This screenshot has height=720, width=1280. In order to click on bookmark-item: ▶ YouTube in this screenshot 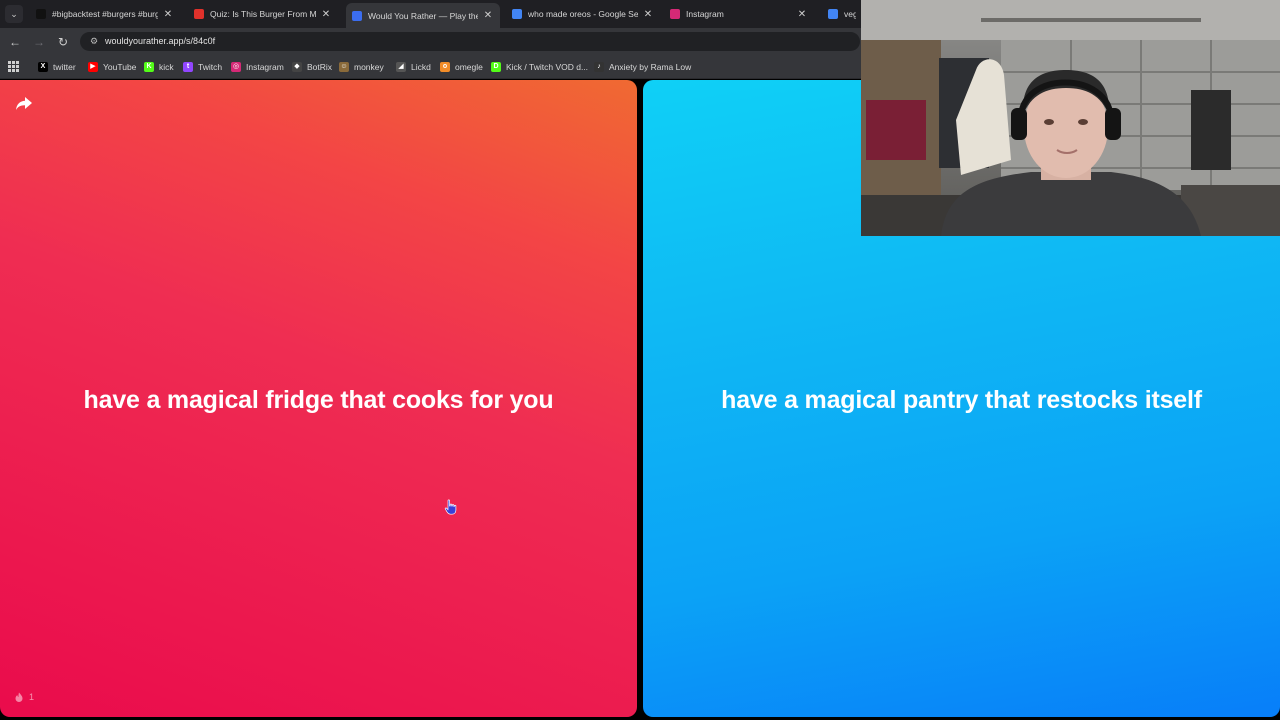, I will do `click(112, 67)`.